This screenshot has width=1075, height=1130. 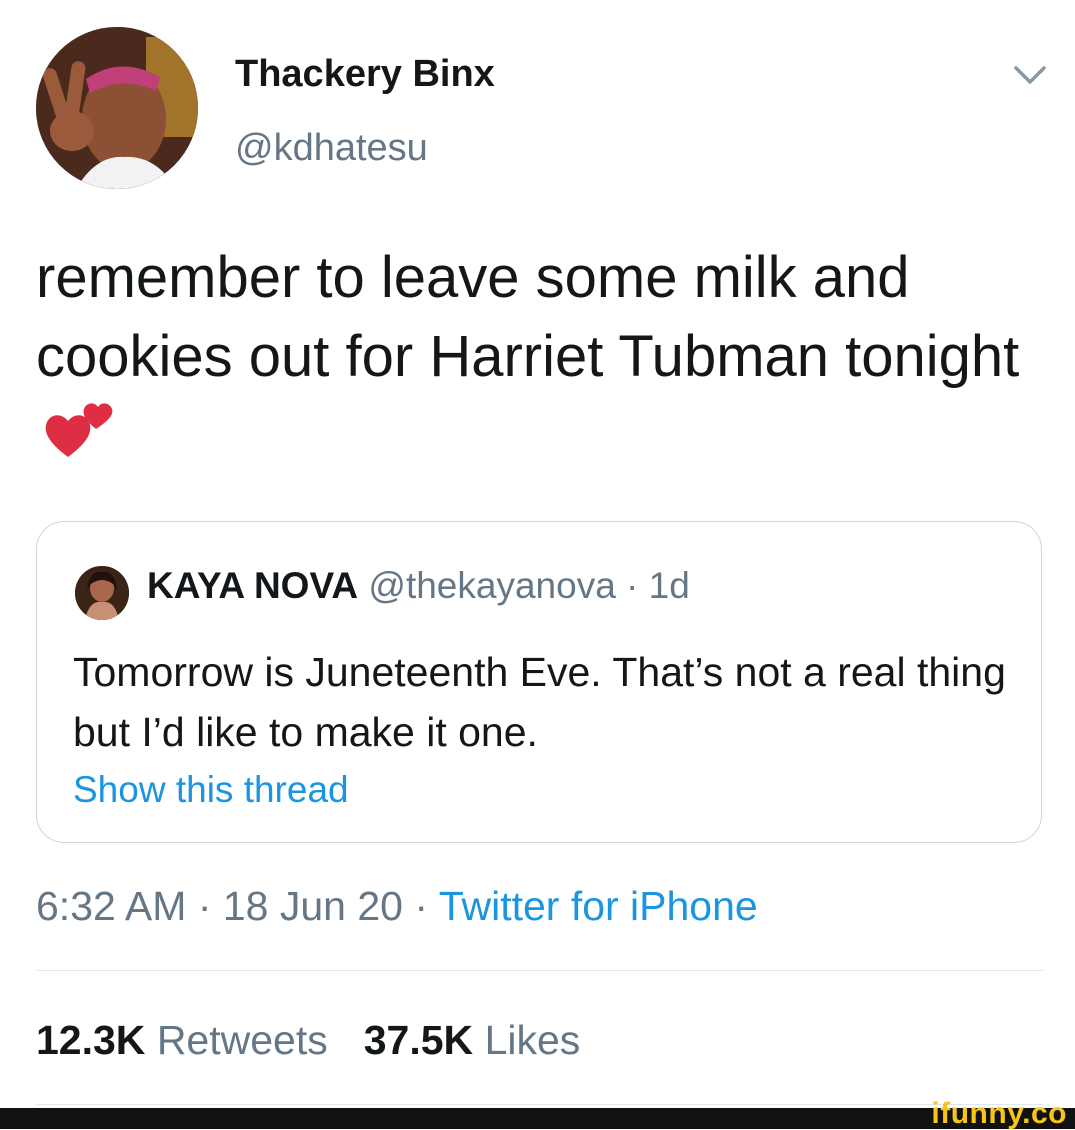 What do you see at coordinates (365, 74) in the screenshot?
I see `author-display-name: Thackery Binx` at bounding box center [365, 74].